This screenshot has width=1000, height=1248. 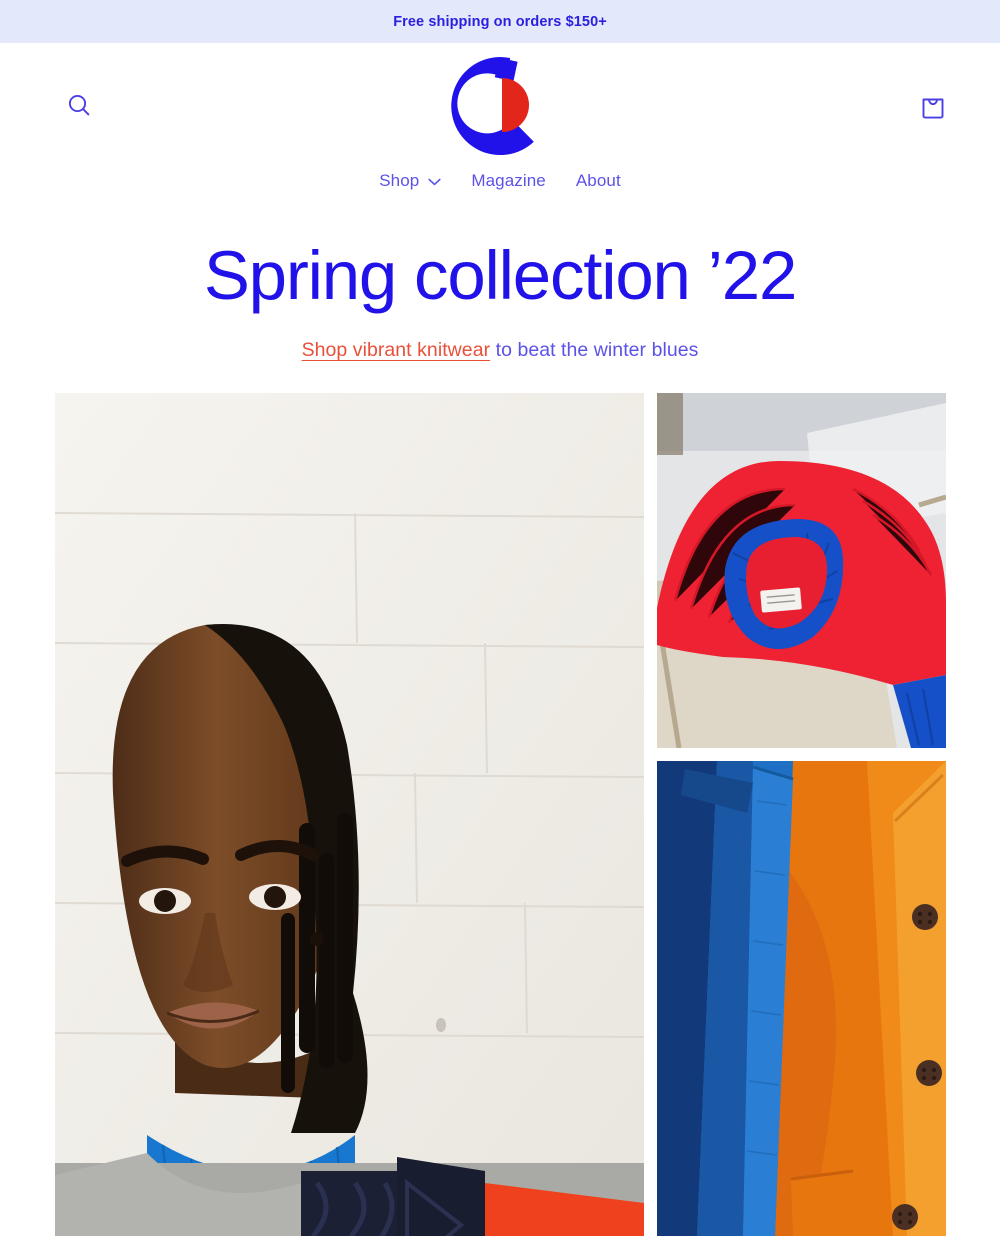 I want to click on announcement-bar: Free shipping on orders $150+, so click(x=500, y=21).